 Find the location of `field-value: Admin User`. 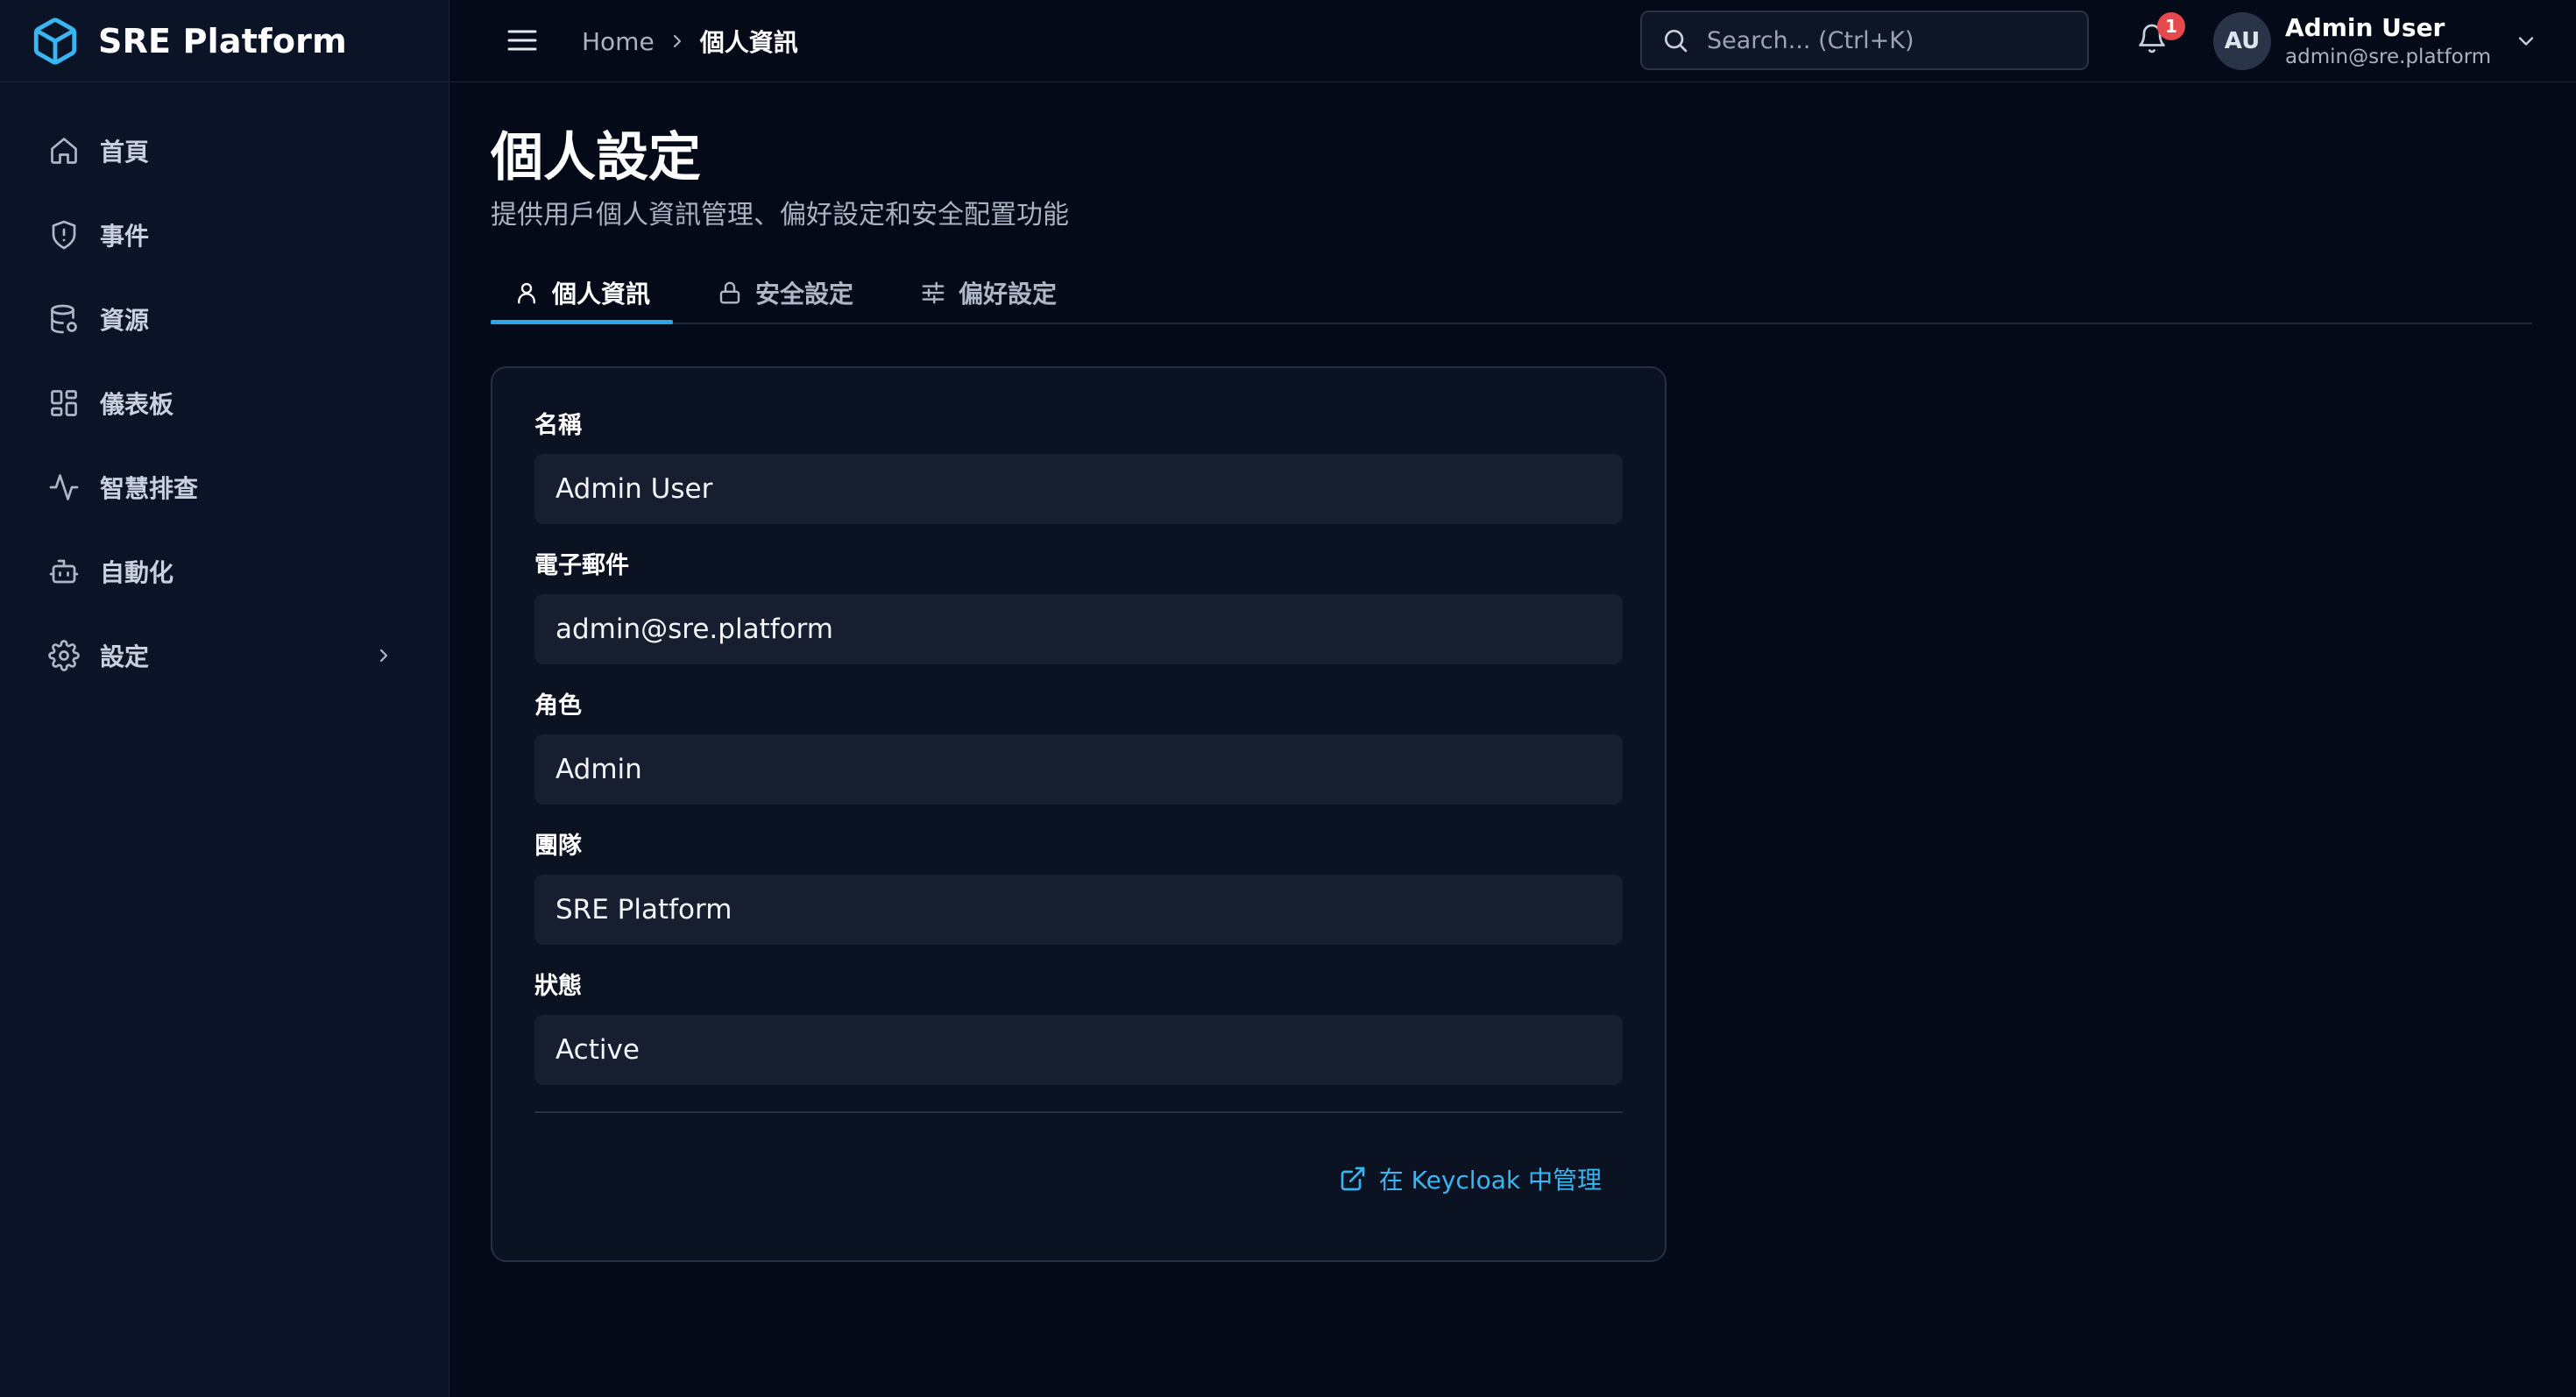

field-value: Admin User is located at coordinates (1078, 489).